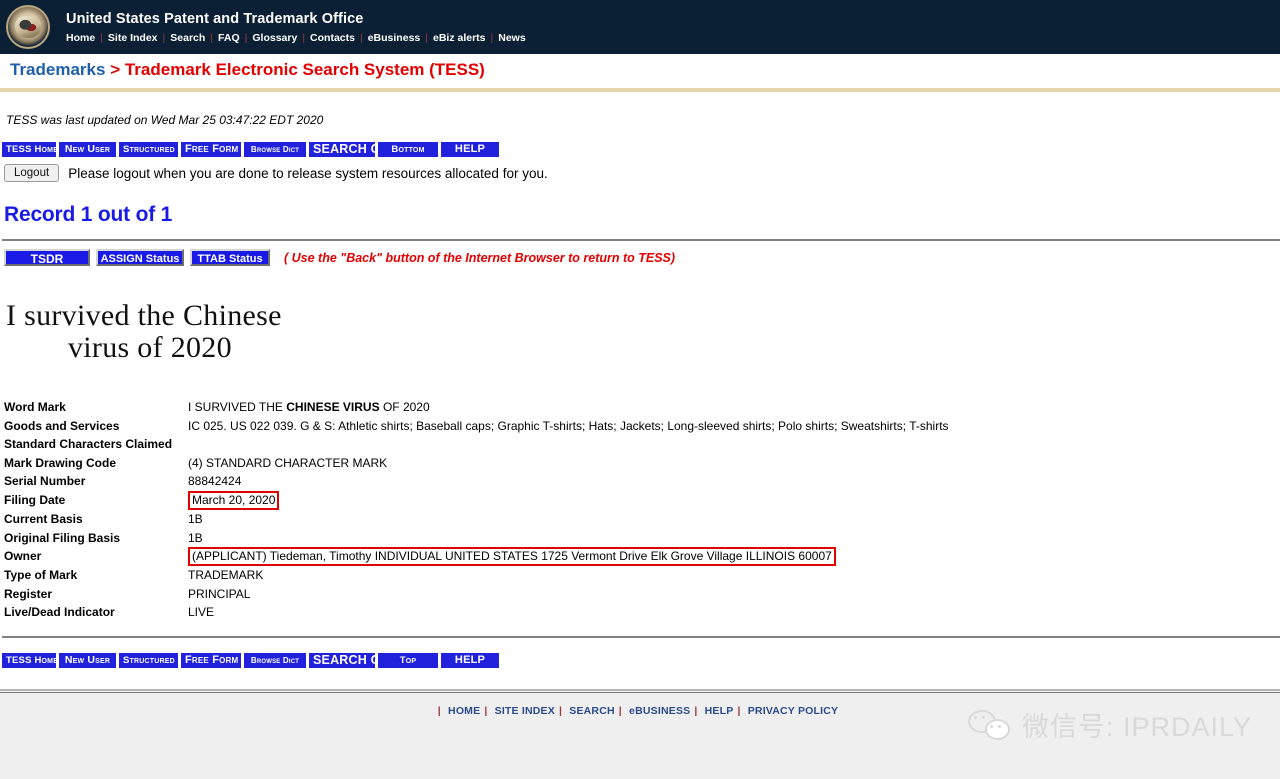  Describe the element at coordinates (59, 612) in the screenshot. I see `field-label: Live/Dead Indicator` at that location.